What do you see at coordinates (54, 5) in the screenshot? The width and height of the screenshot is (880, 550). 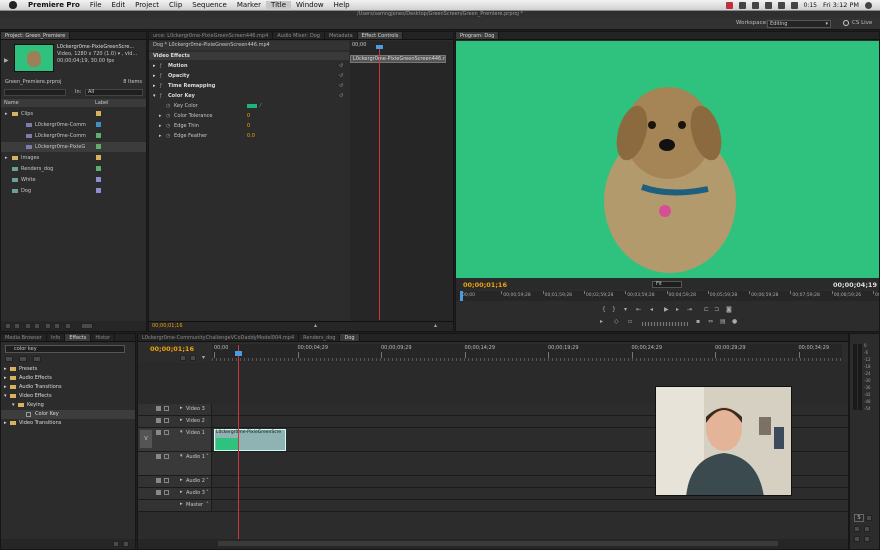 I see `app-menu: Premiere Pro` at bounding box center [54, 5].